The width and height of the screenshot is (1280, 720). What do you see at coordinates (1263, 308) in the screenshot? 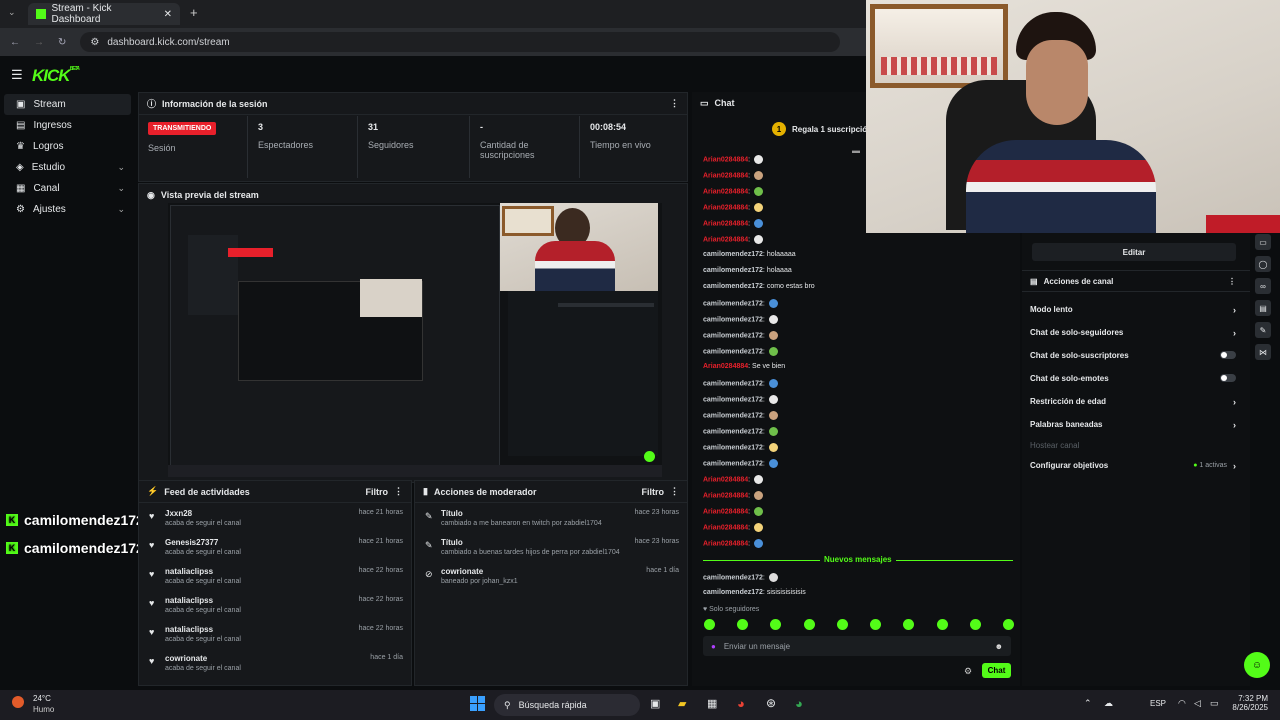
I see `layout-icon: ▤` at bounding box center [1263, 308].